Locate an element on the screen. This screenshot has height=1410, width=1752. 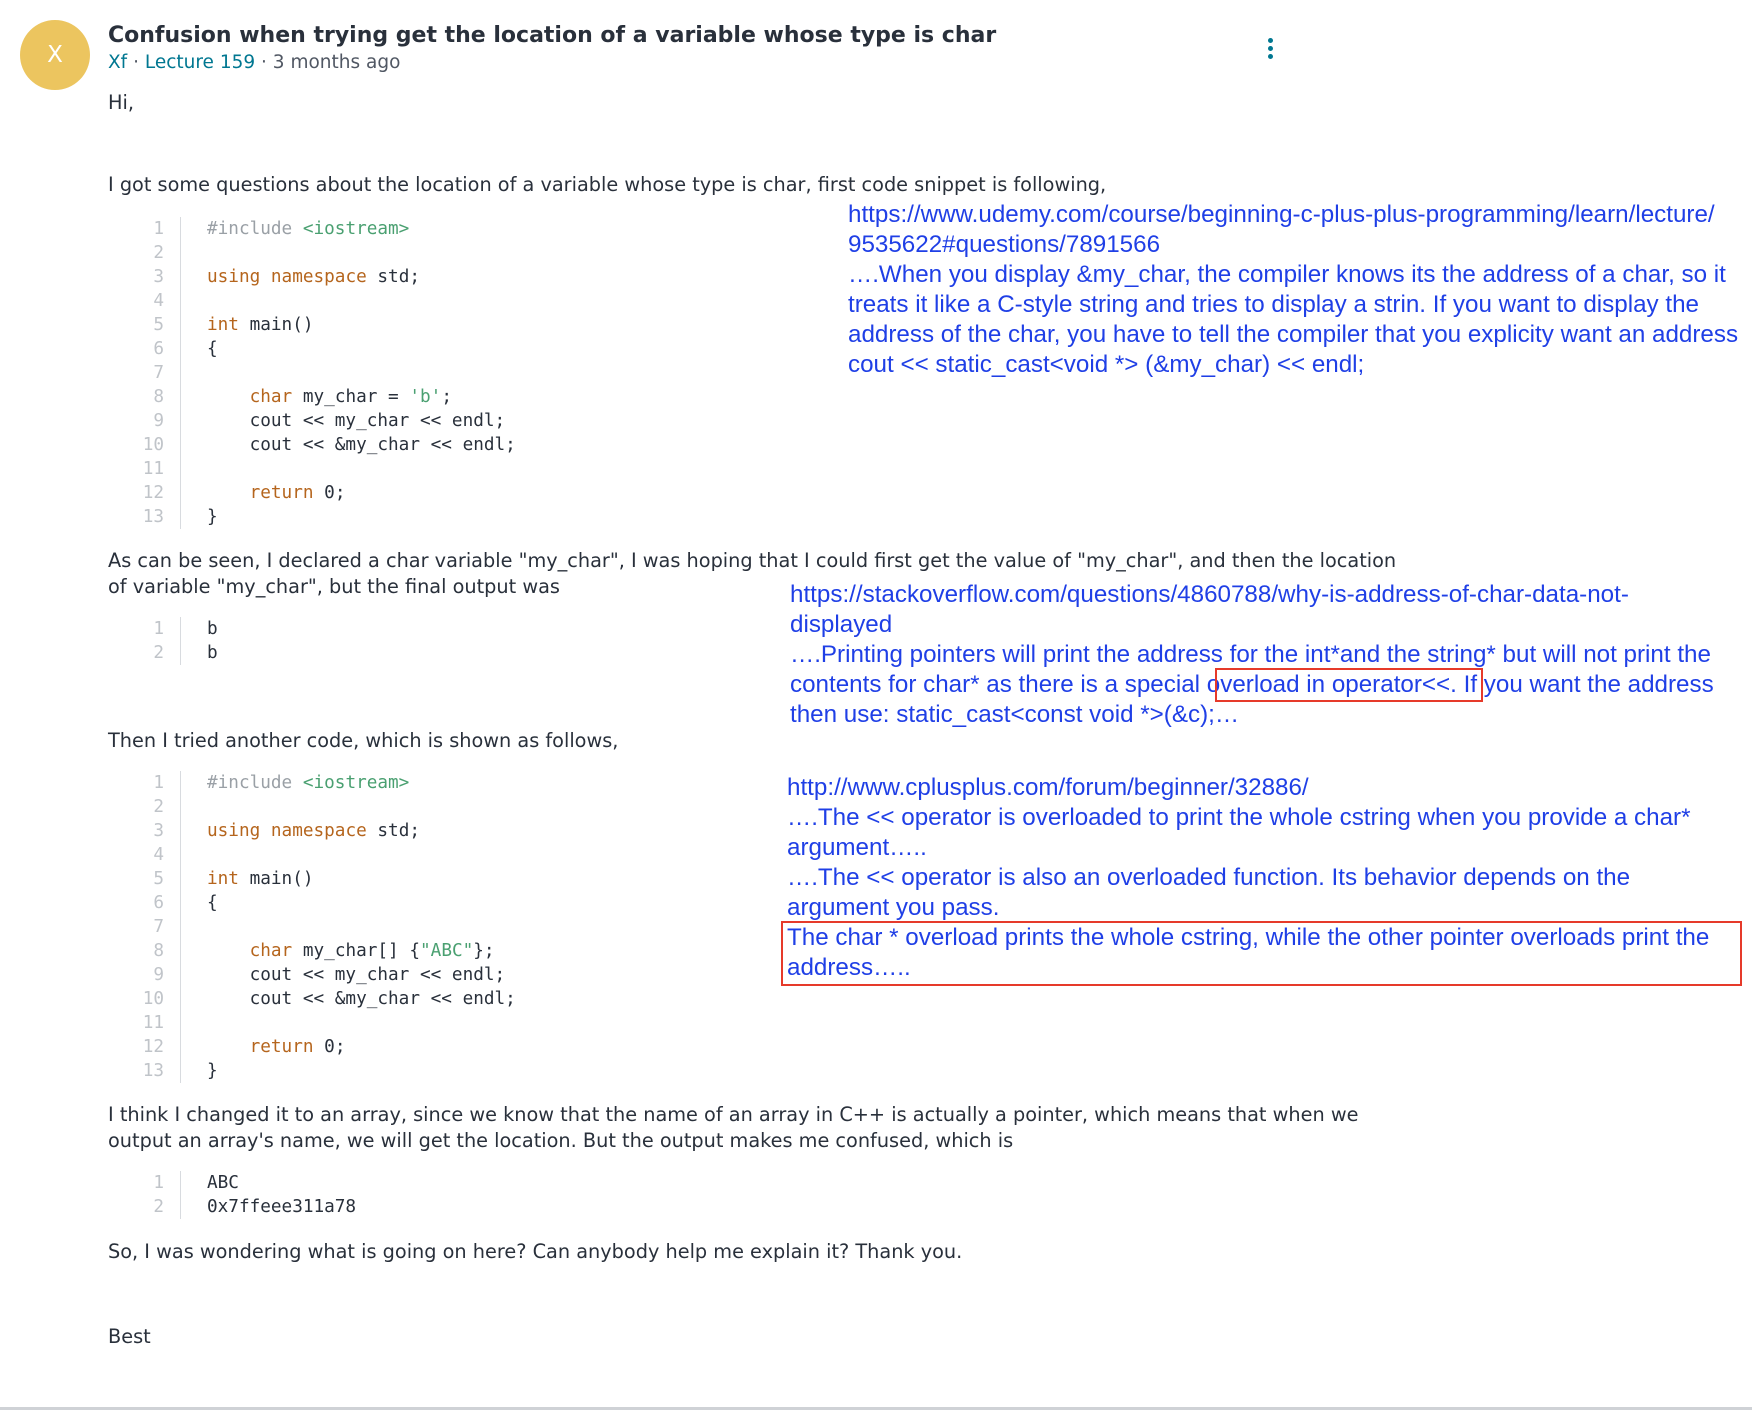
code-line: 10 cout << &my_char << endl; is located at coordinates (323, 445).